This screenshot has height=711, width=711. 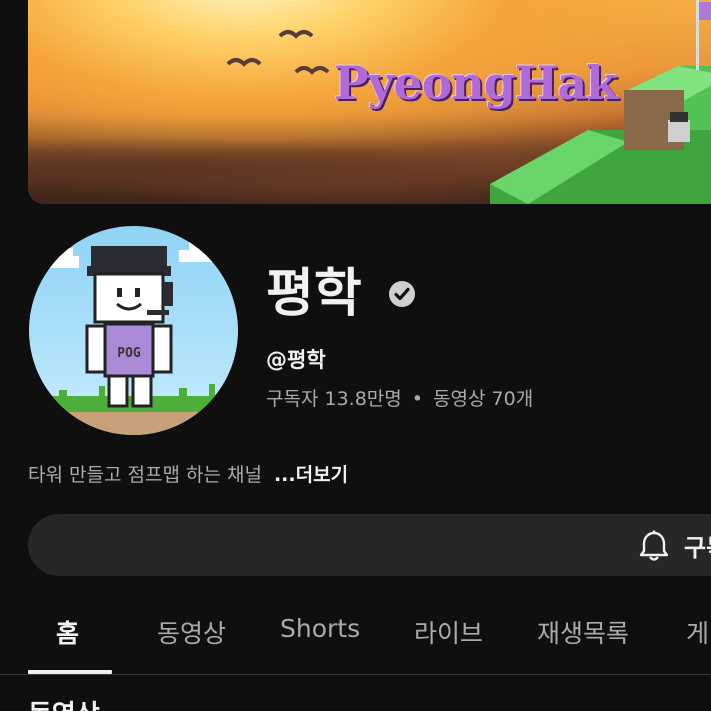 I want to click on more-link: ...더보기, so click(x=311, y=475).